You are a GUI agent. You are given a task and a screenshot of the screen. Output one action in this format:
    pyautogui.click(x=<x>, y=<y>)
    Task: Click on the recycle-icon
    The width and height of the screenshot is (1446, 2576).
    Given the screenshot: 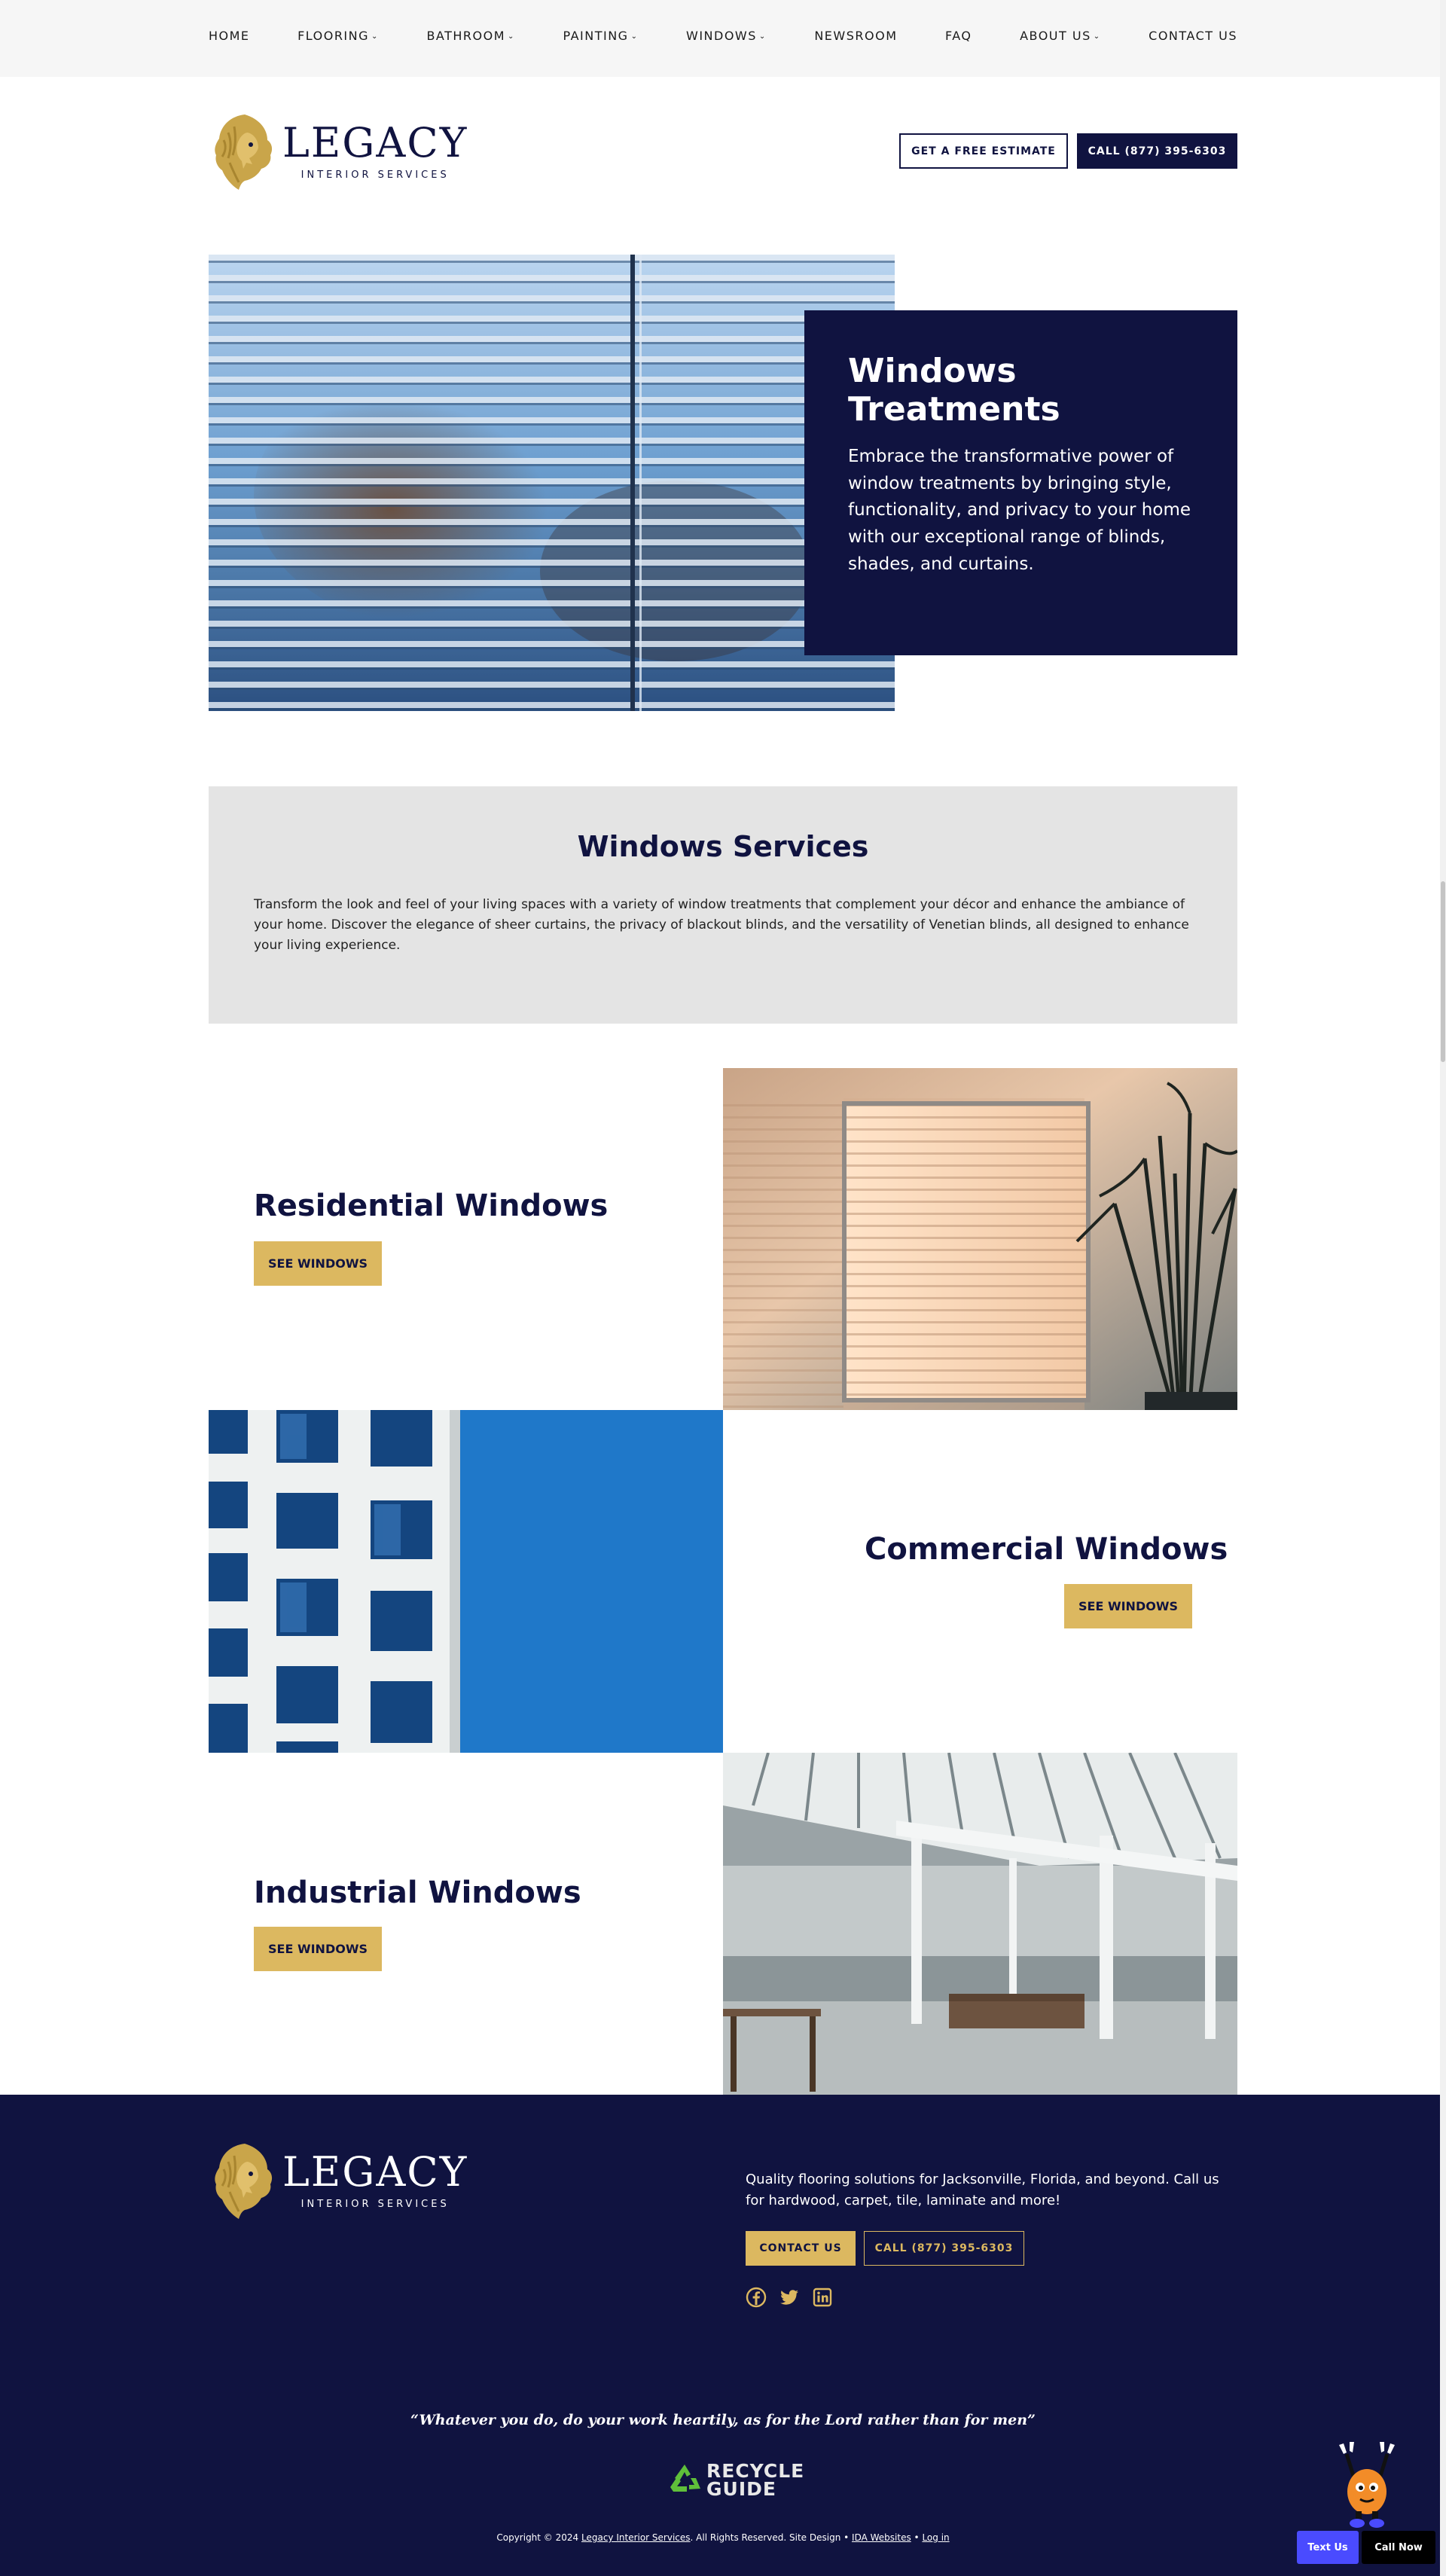 What is the action you would take?
    pyautogui.click(x=685, y=2479)
    